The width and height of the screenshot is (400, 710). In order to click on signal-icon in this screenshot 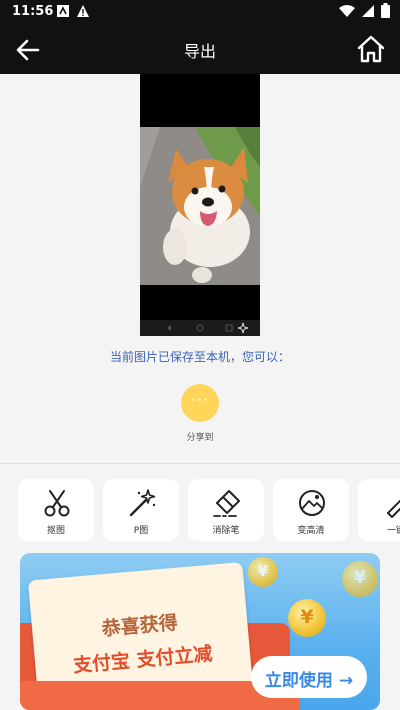, I will do `click(368, 10)`.